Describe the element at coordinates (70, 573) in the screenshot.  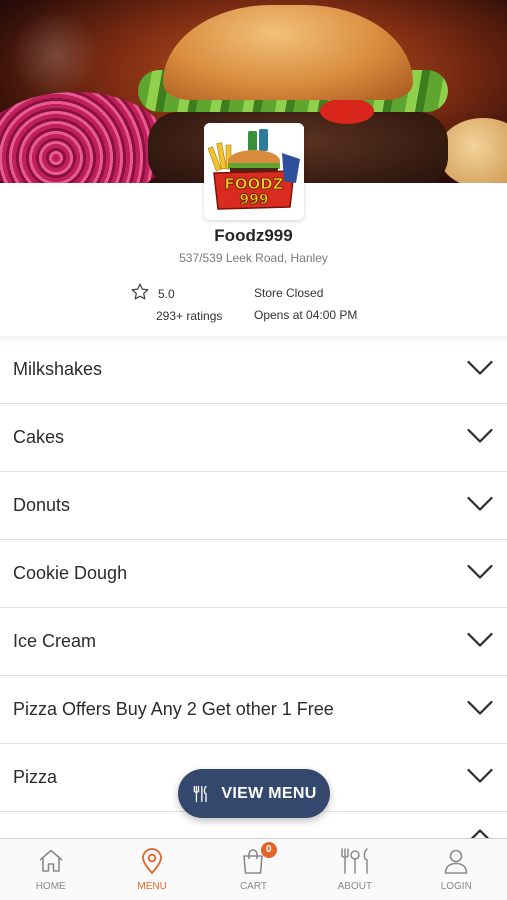
I see `category-label: Cookie Dough` at that location.